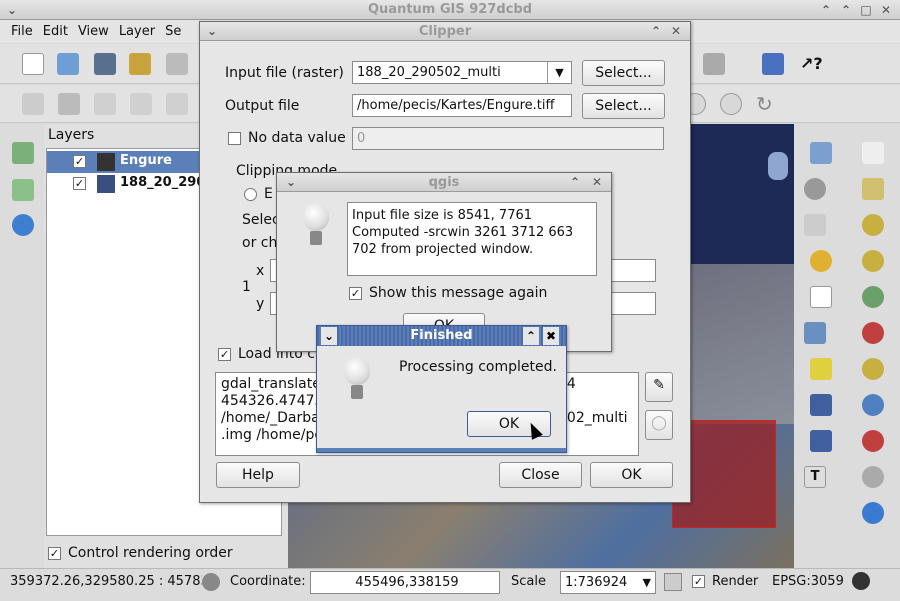  I want to click on clipper-shade-icon: ⌃, so click(656, 31).